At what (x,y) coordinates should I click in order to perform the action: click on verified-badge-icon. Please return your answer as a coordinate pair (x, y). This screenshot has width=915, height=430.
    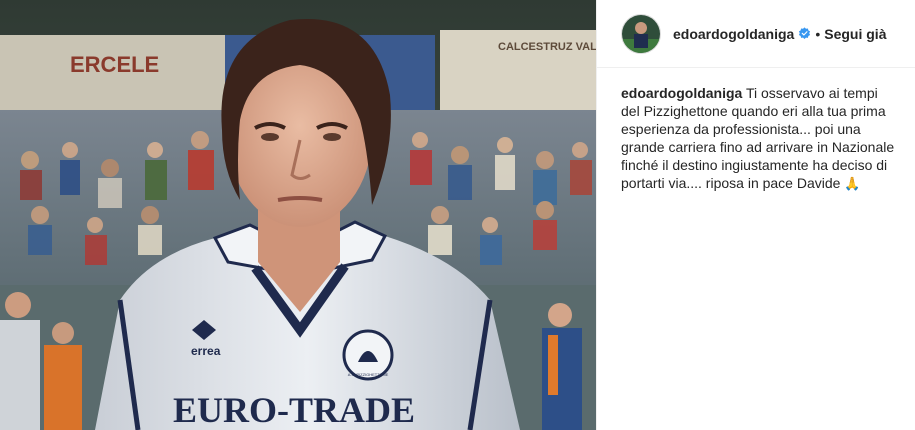
    Looking at the image, I should click on (805, 33).